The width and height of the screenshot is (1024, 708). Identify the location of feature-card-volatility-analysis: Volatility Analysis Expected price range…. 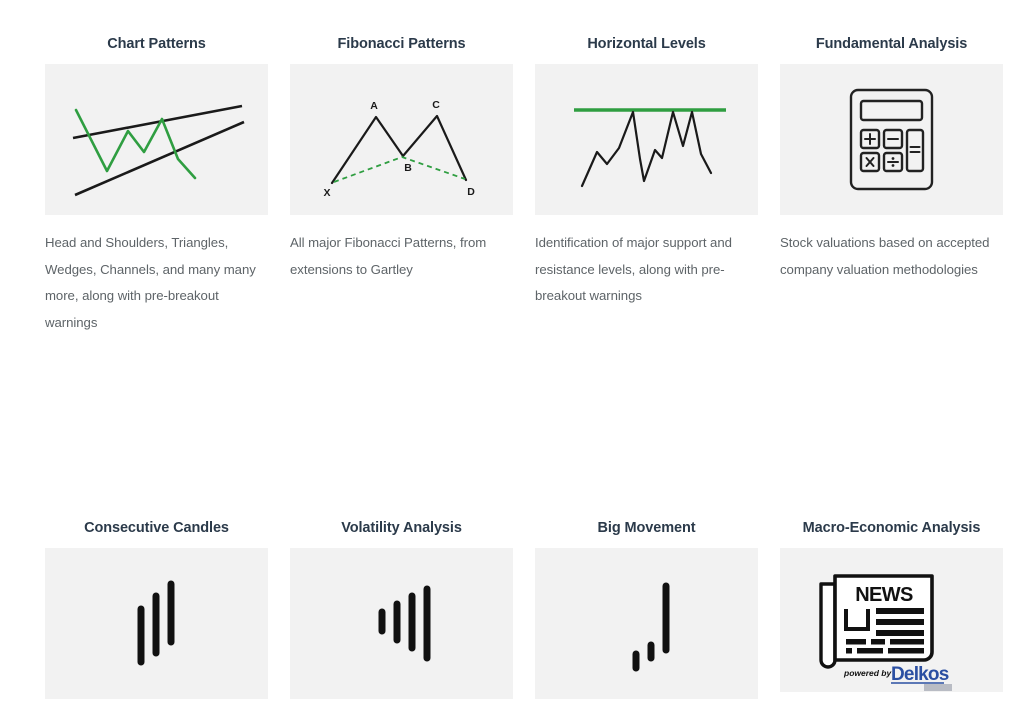
(401, 614).